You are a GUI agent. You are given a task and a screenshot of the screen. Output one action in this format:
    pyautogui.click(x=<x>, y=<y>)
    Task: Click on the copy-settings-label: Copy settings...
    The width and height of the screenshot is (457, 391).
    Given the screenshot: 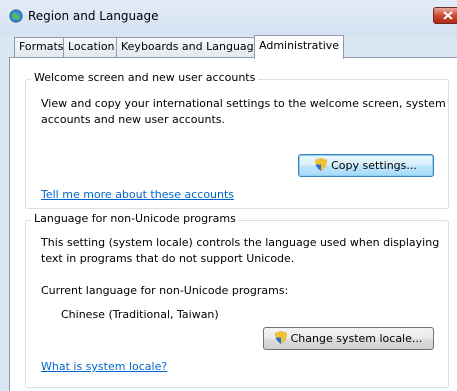 What is the action you would take?
    pyautogui.click(x=374, y=165)
    